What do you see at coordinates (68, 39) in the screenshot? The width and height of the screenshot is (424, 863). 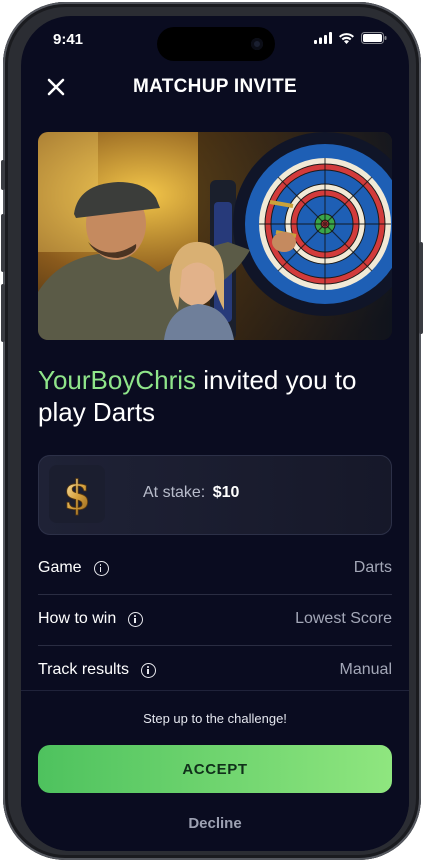 I see `status-time: 9:41` at bounding box center [68, 39].